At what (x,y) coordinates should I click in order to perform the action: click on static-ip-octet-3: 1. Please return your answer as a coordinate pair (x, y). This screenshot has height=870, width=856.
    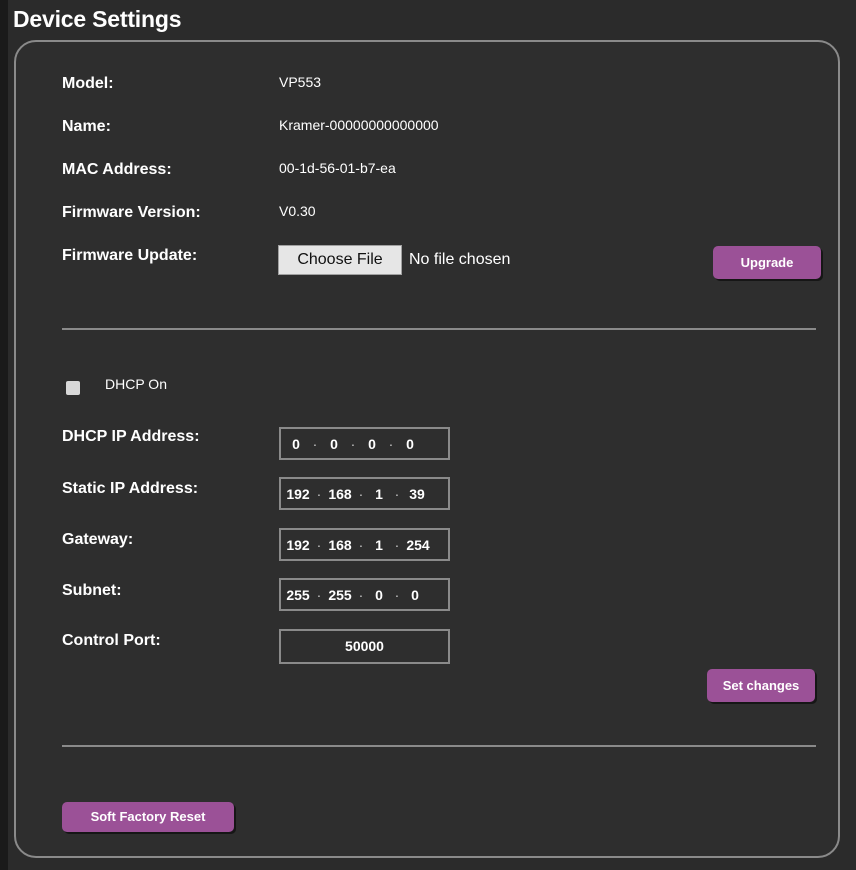
    Looking at the image, I should click on (379, 494).